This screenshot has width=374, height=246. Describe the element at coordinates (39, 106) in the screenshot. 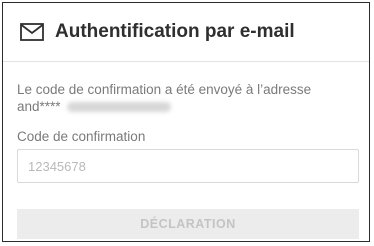

I see `masked-email-prefix: and****` at that location.